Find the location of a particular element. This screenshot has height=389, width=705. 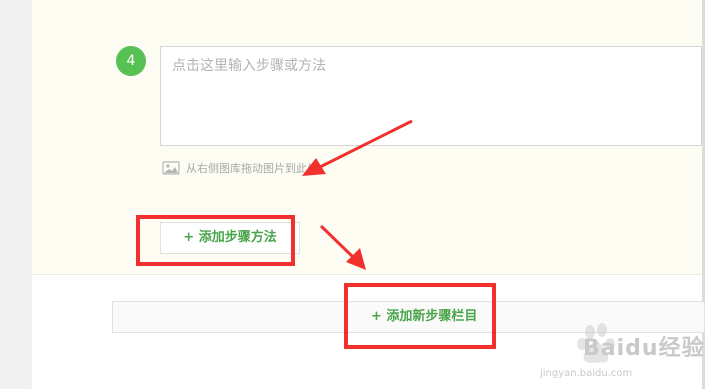

step-number-badge: 4 is located at coordinates (131, 61).